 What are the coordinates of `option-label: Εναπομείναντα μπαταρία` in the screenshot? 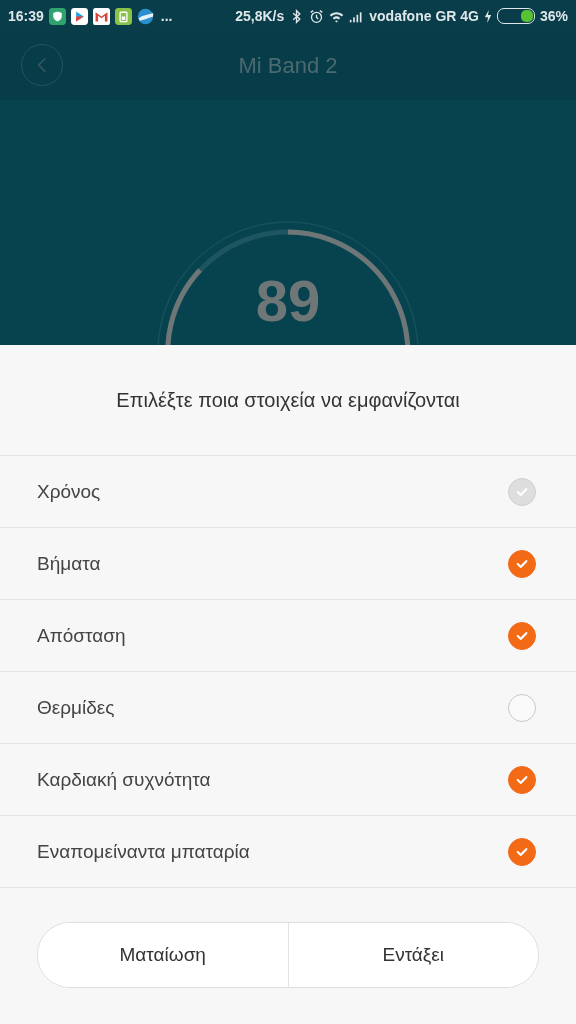 It's located at (144, 851).